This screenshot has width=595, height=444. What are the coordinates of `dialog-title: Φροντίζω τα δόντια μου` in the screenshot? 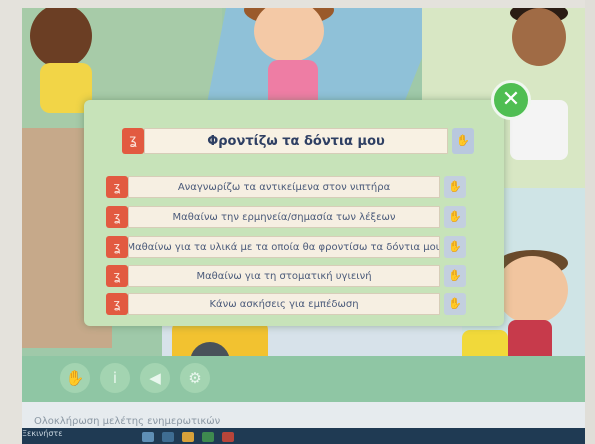 It's located at (296, 141).